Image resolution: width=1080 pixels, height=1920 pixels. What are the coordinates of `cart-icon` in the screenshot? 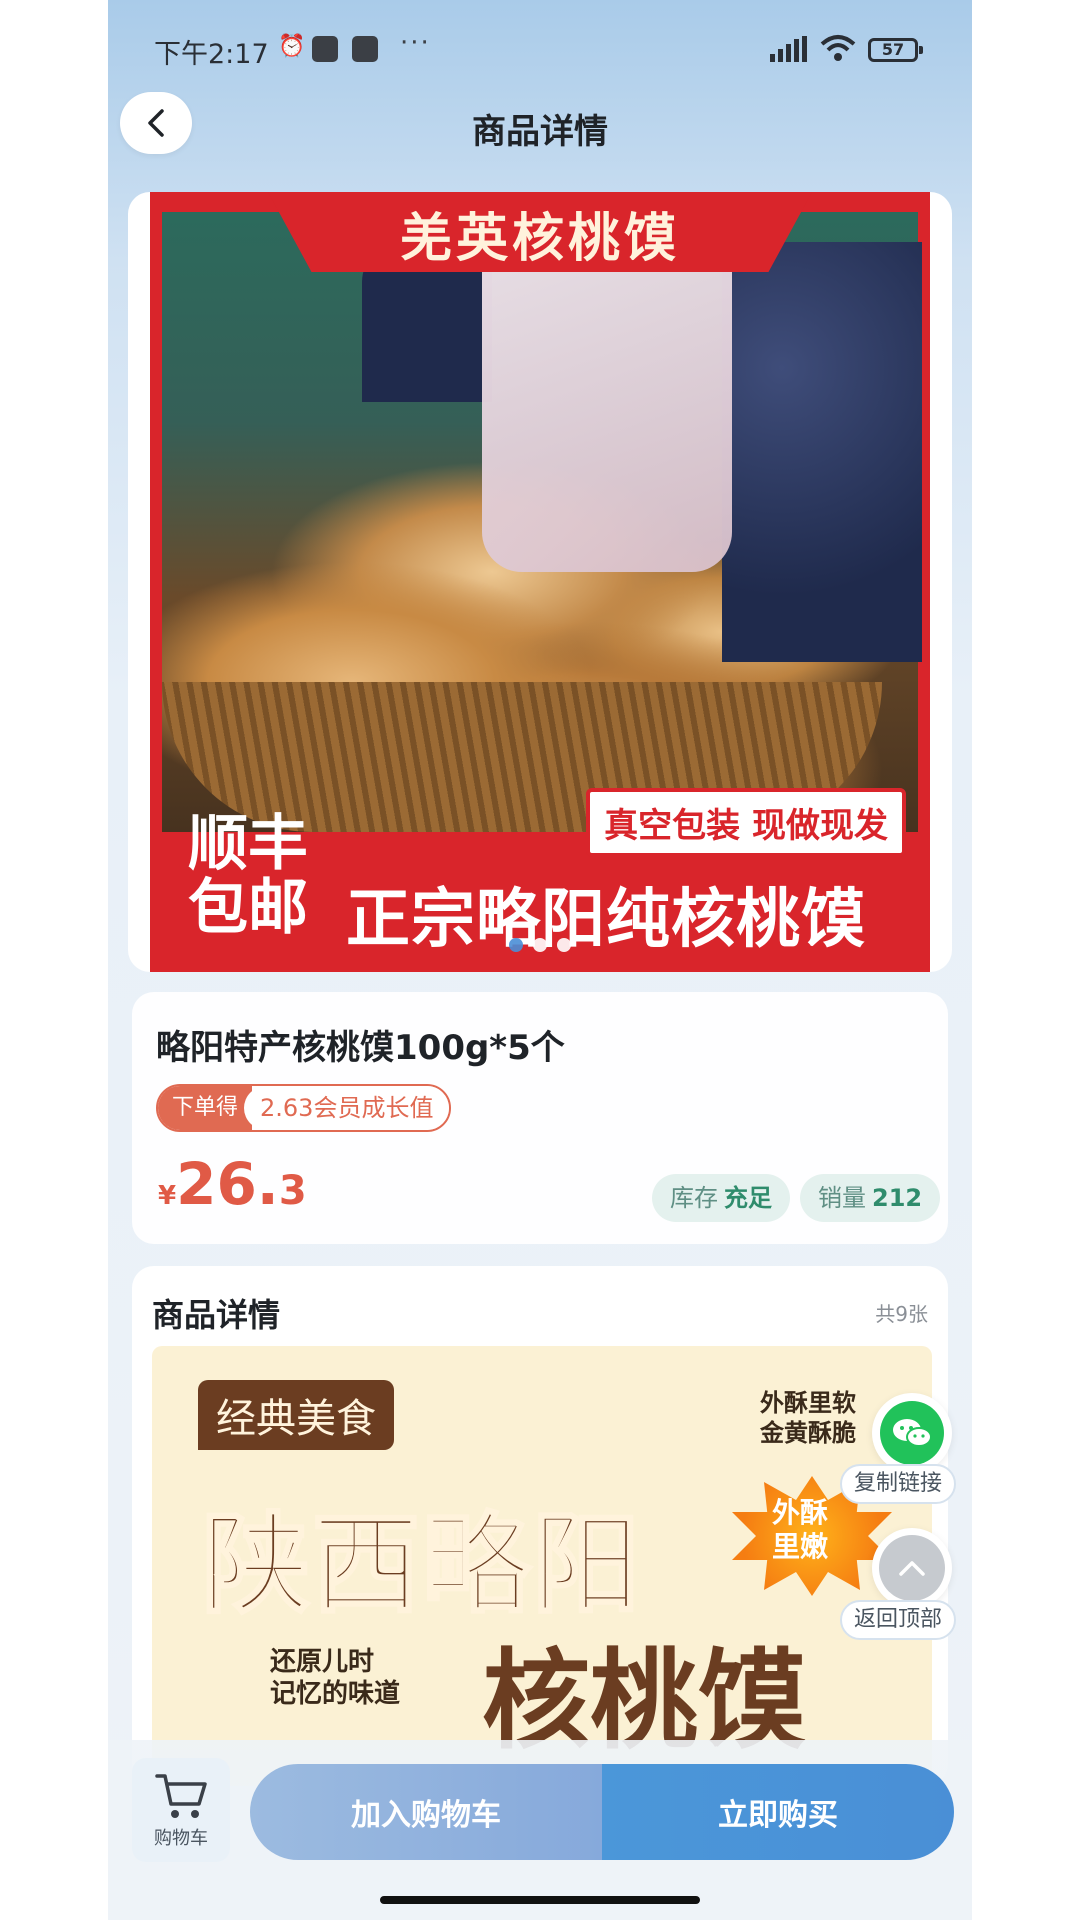 It's located at (181, 1796).